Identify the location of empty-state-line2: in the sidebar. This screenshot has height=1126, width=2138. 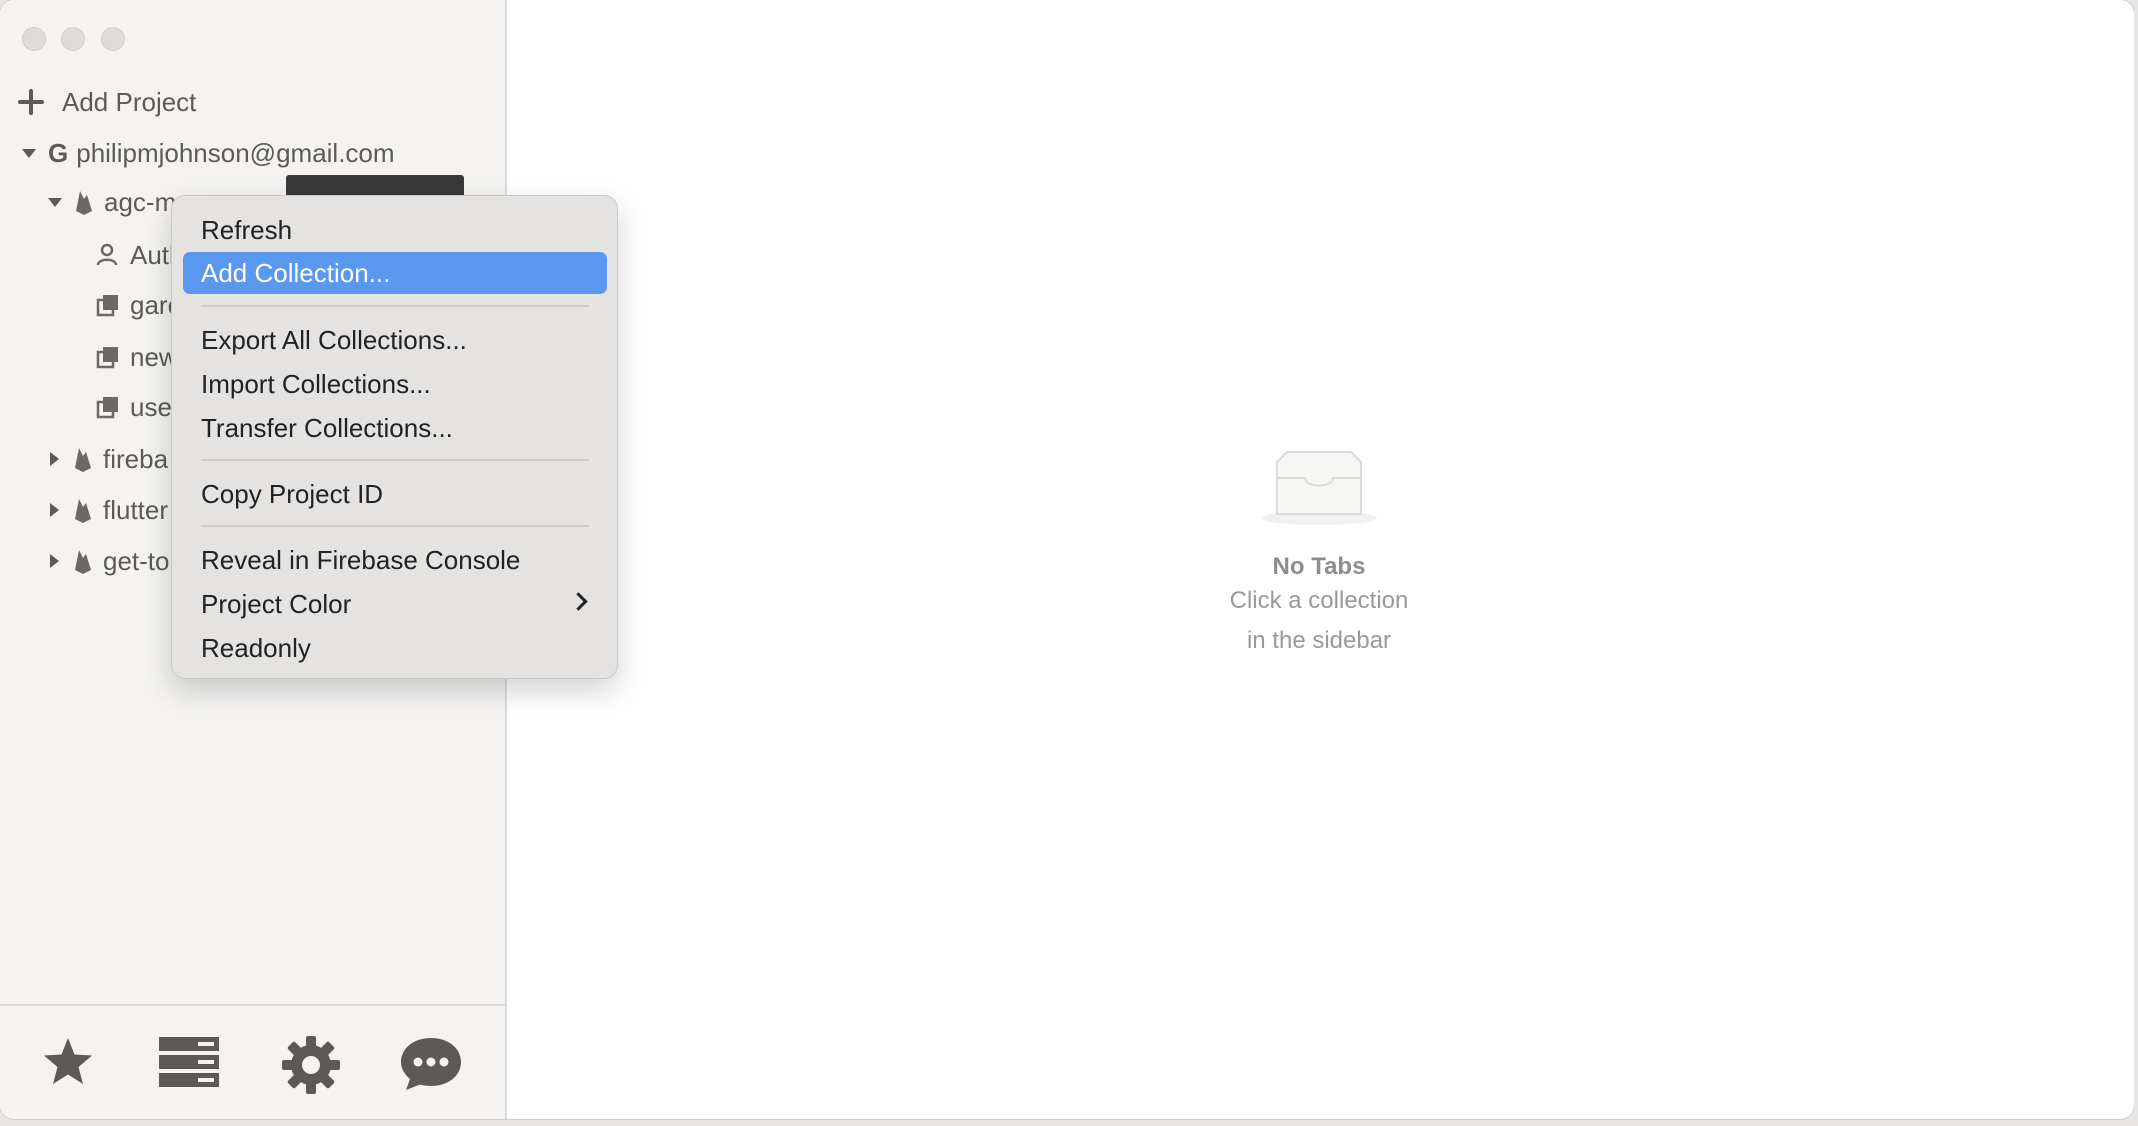
(1319, 640).